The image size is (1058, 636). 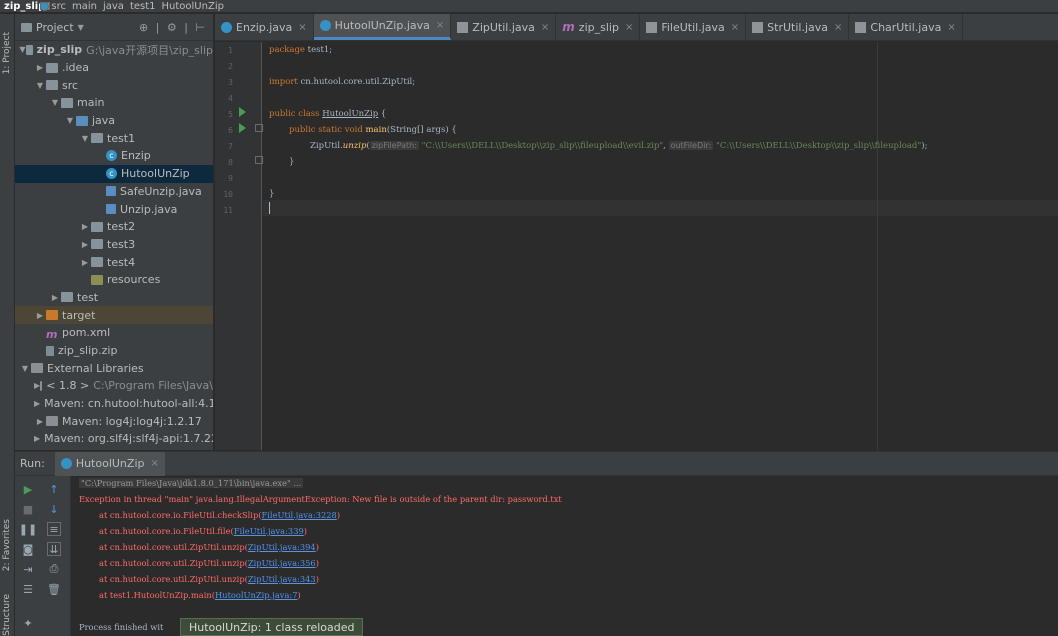 What do you see at coordinates (114, 138) in the screenshot?
I see `tree-item: ▼ test1` at bounding box center [114, 138].